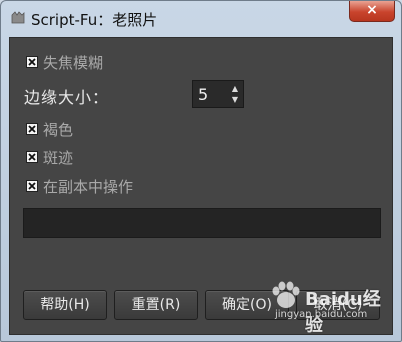 The height and width of the screenshot is (342, 402). Describe the element at coordinates (372, 11) in the screenshot. I see `close-button: ×` at that location.